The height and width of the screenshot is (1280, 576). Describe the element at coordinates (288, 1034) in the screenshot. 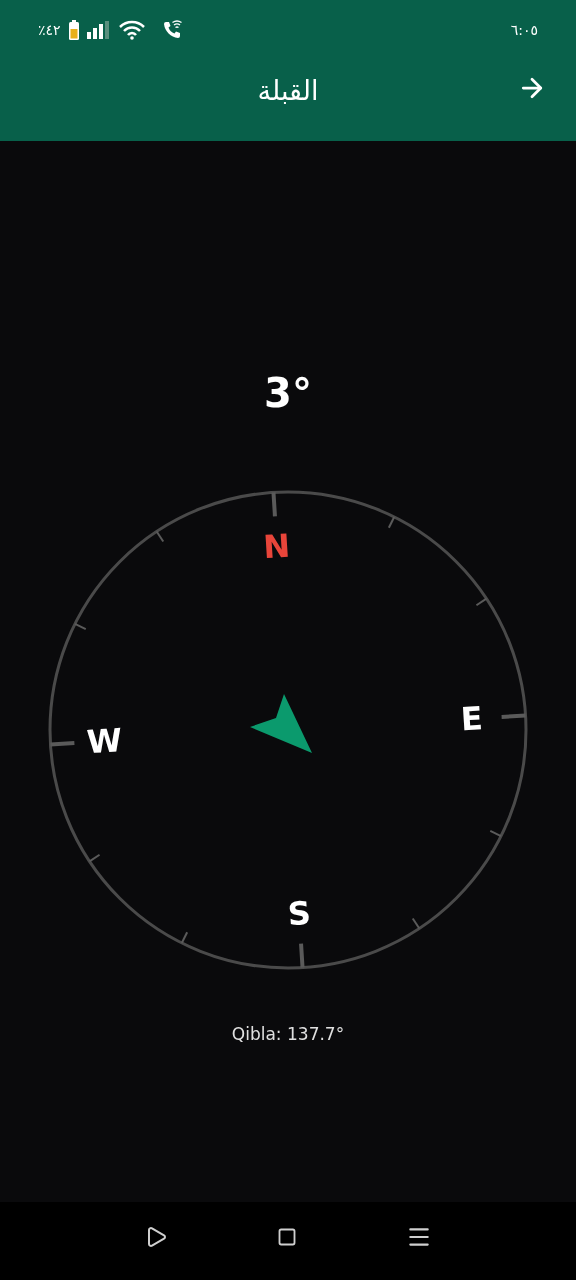

I see `qibla-reading: Qibla: 137.7°` at that location.